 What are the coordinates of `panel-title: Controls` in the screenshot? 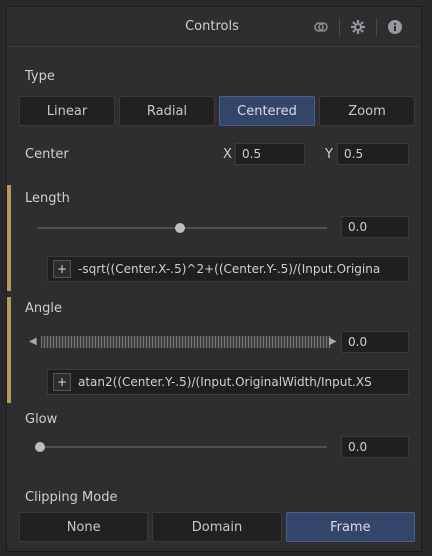 It's located at (212, 26).